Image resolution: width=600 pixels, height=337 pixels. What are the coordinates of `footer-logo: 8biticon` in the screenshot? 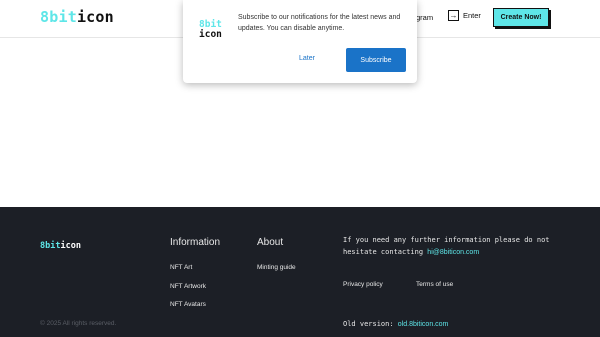 It's located at (60, 246).